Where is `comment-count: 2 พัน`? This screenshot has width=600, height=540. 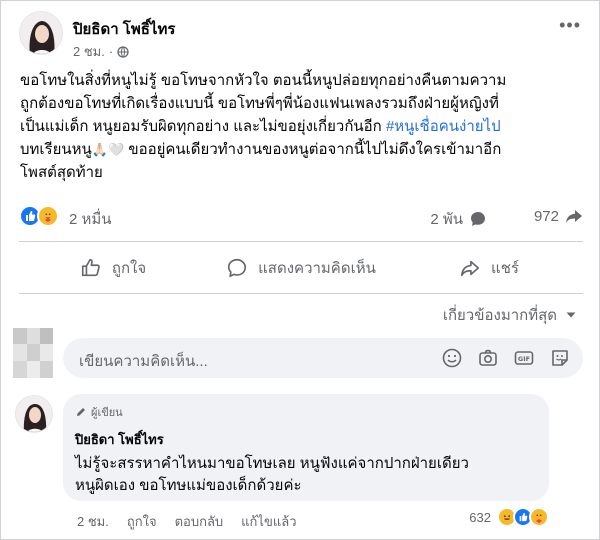 comment-count: 2 พัน is located at coordinates (458, 219).